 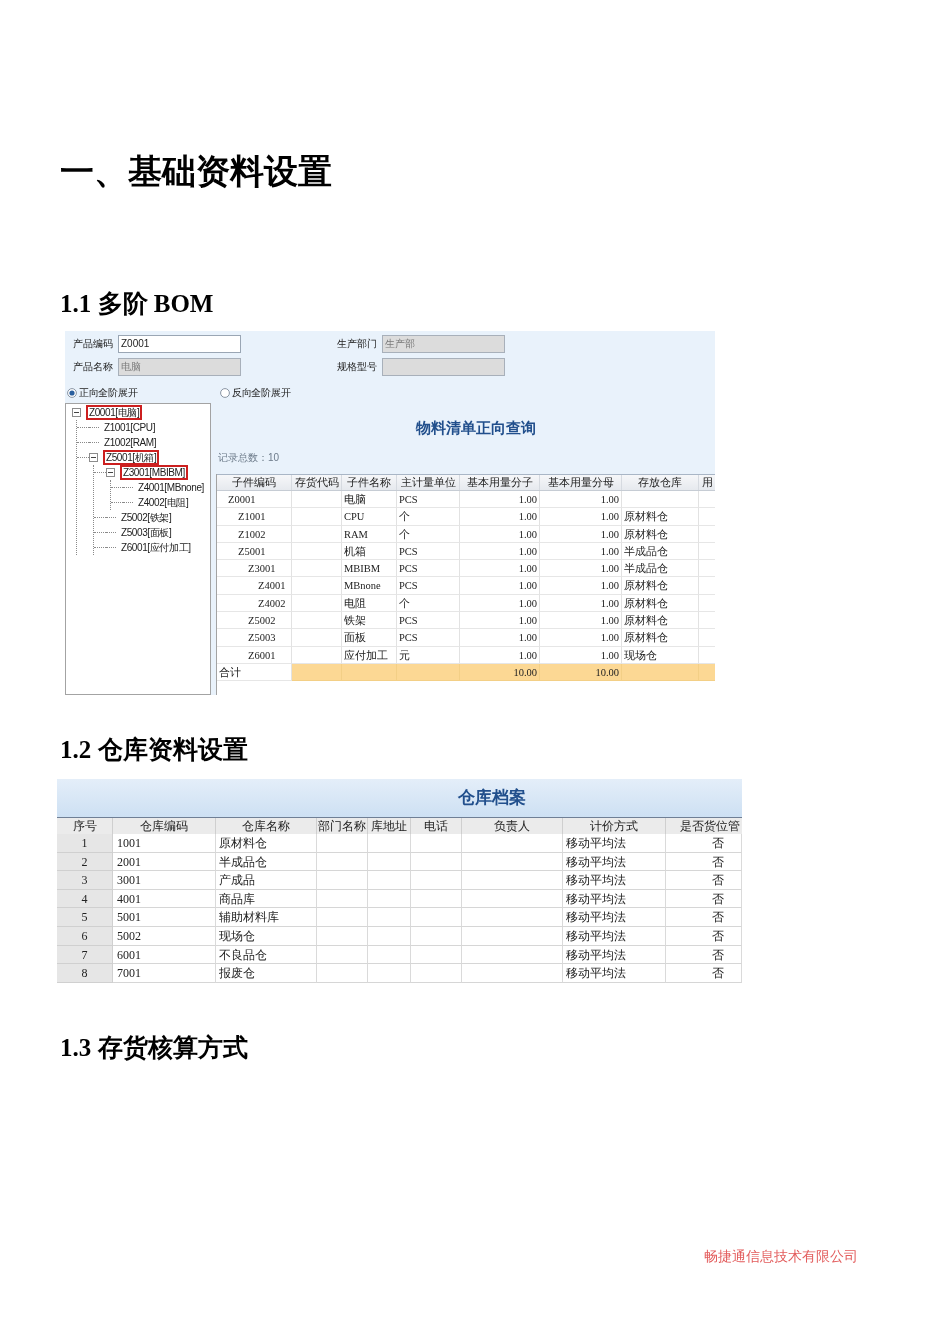 I want to click on table-cell: RAM, so click(x=369, y=534).